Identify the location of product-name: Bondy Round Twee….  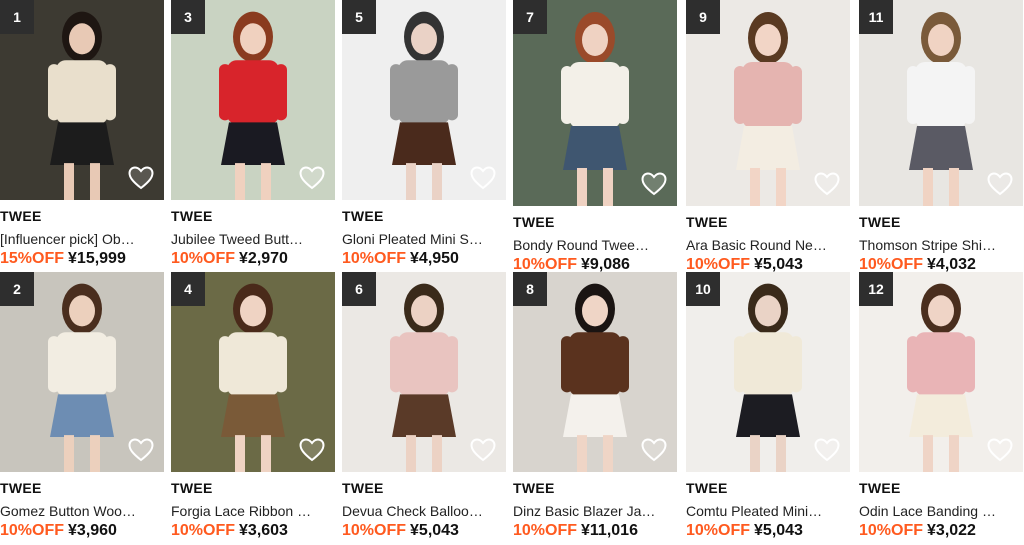
(595, 245).